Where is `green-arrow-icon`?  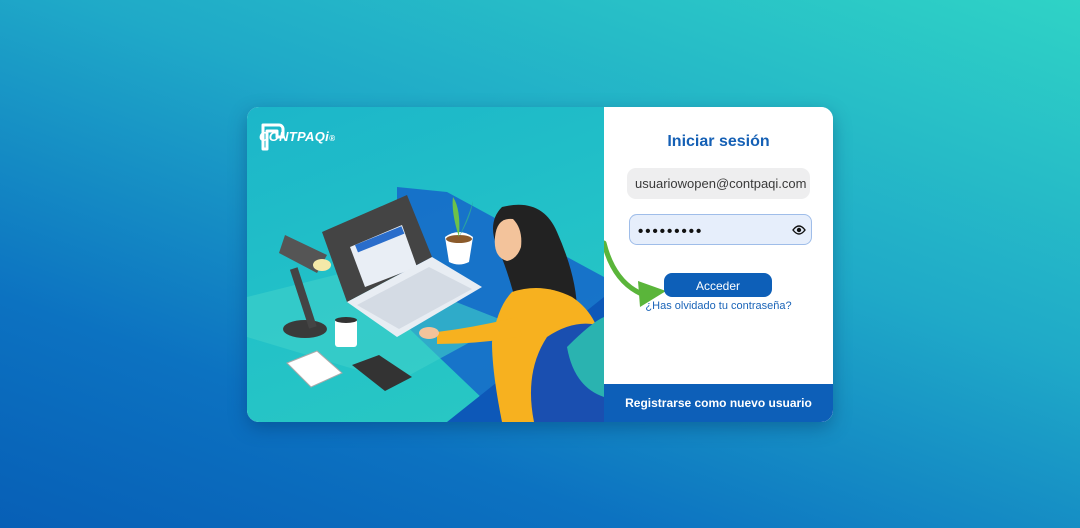
green-arrow-icon is located at coordinates (635, 273).